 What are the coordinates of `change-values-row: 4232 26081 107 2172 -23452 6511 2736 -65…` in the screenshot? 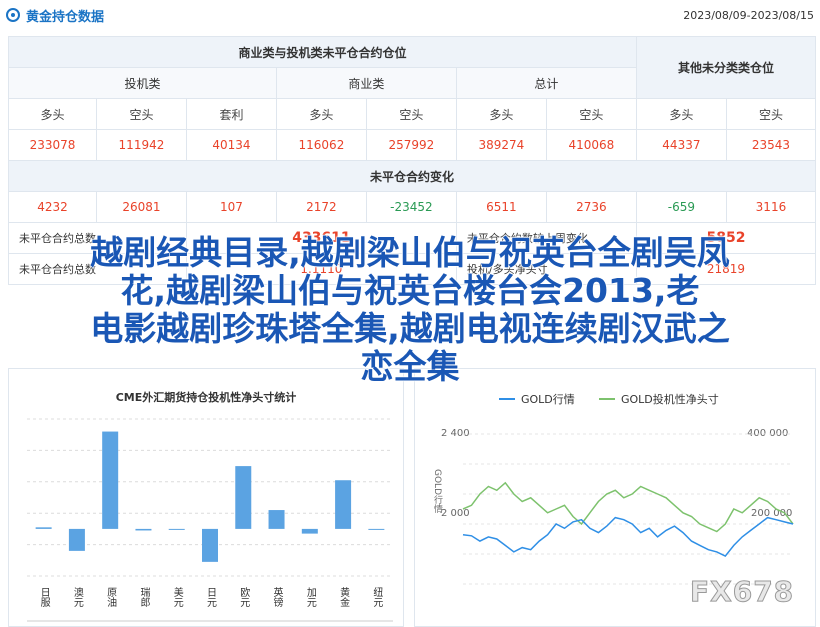 It's located at (412, 207).